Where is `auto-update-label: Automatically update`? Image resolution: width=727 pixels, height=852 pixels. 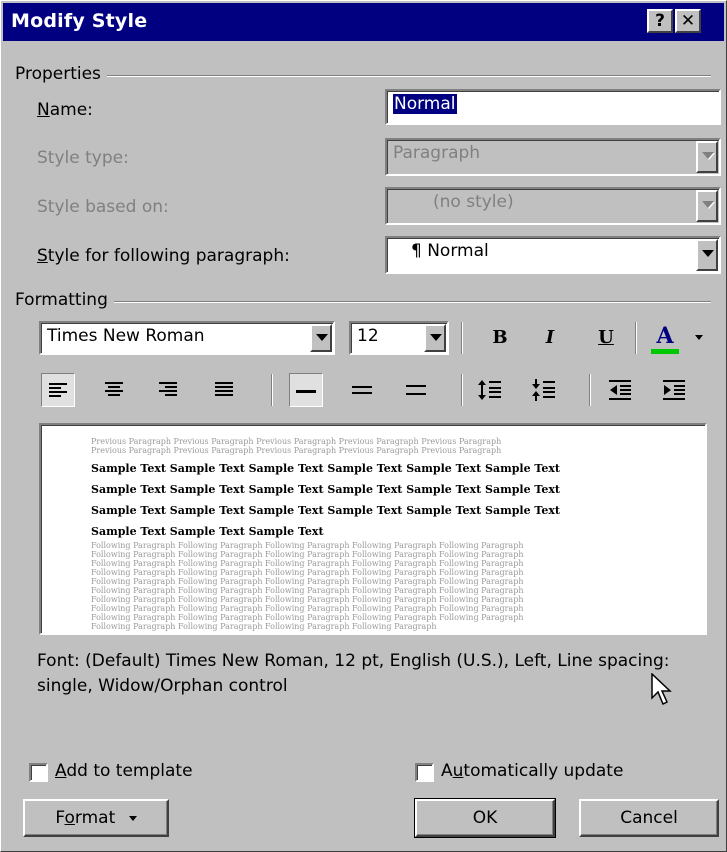
auto-update-label: Automatically update is located at coordinates (532, 771).